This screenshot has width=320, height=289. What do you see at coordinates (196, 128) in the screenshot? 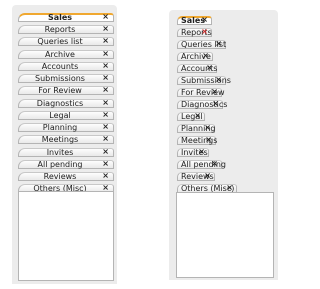
I see `right-tab-planning: Planning ×` at bounding box center [196, 128].